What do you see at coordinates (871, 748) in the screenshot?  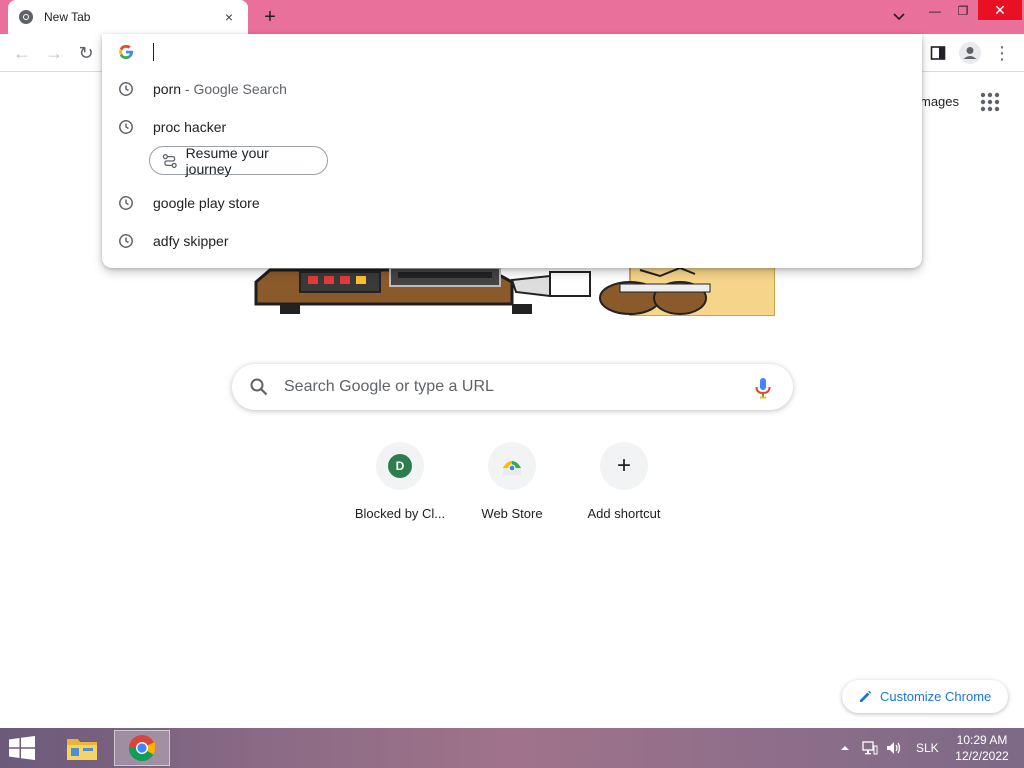 I see `network-icon` at bounding box center [871, 748].